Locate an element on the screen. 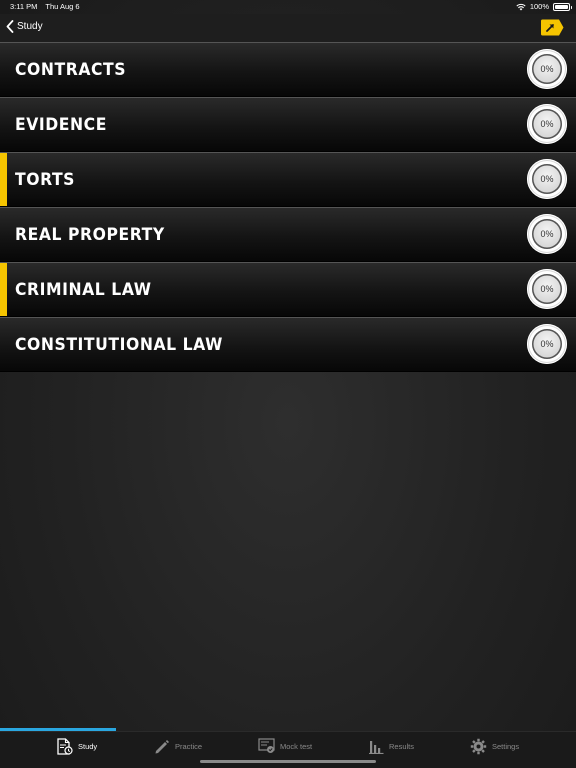 The width and height of the screenshot is (576, 768). tab-label: Mock test is located at coordinates (296, 746).